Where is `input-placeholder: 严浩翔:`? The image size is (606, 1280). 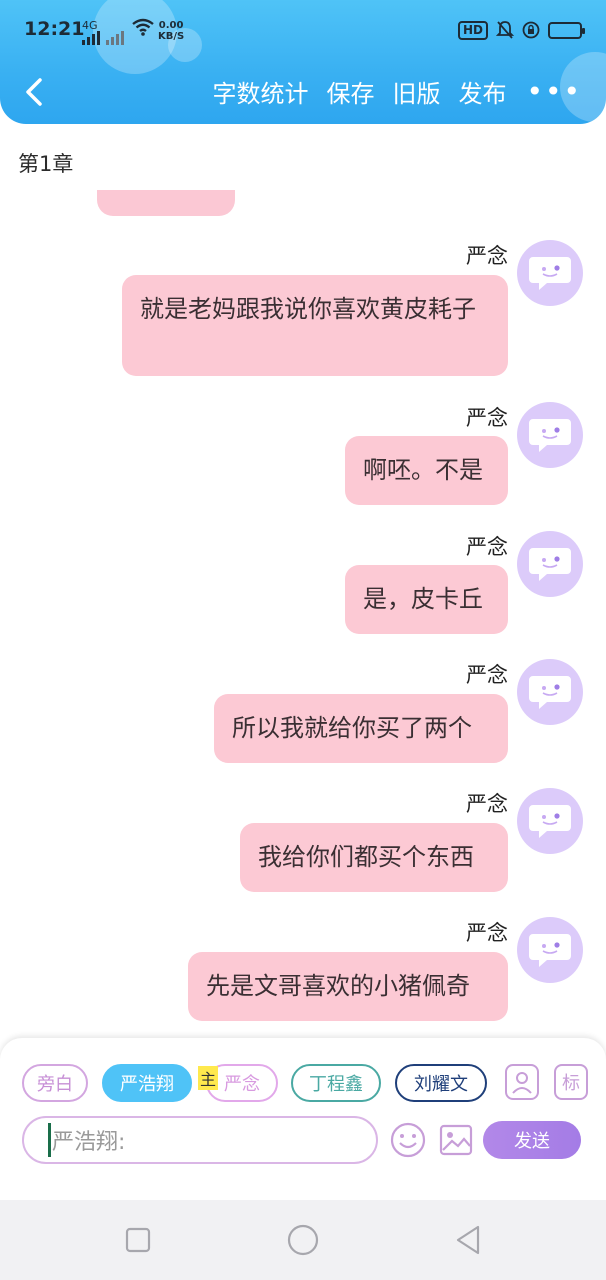 input-placeholder: 严浩翔: is located at coordinates (89, 1142).